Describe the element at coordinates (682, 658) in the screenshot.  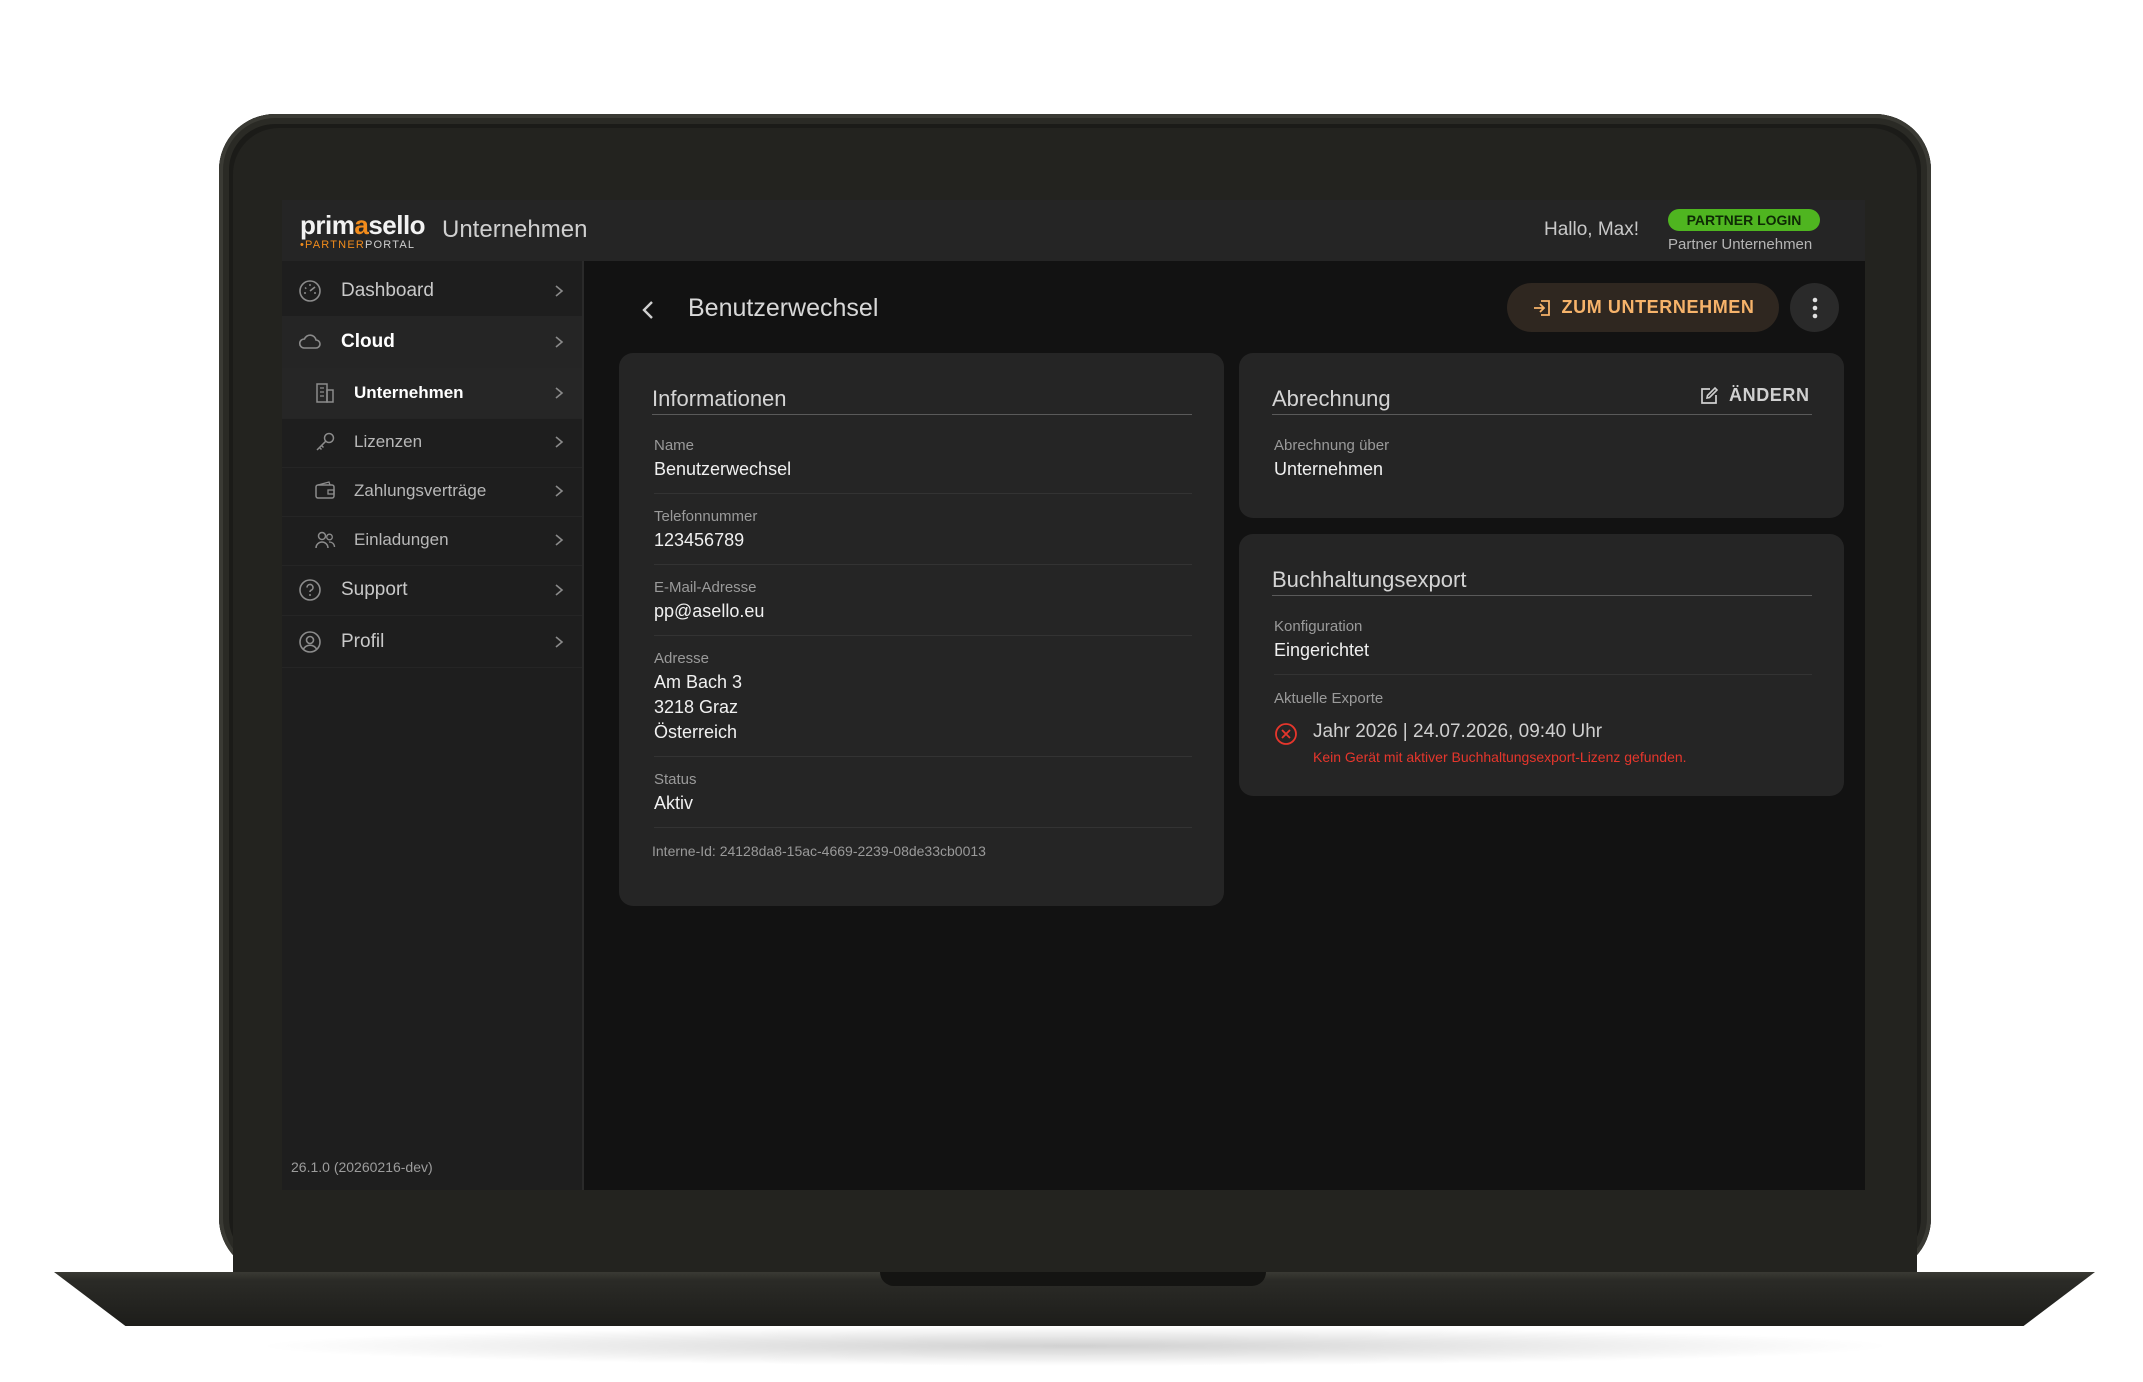
I see `address-label: Adresse` at that location.